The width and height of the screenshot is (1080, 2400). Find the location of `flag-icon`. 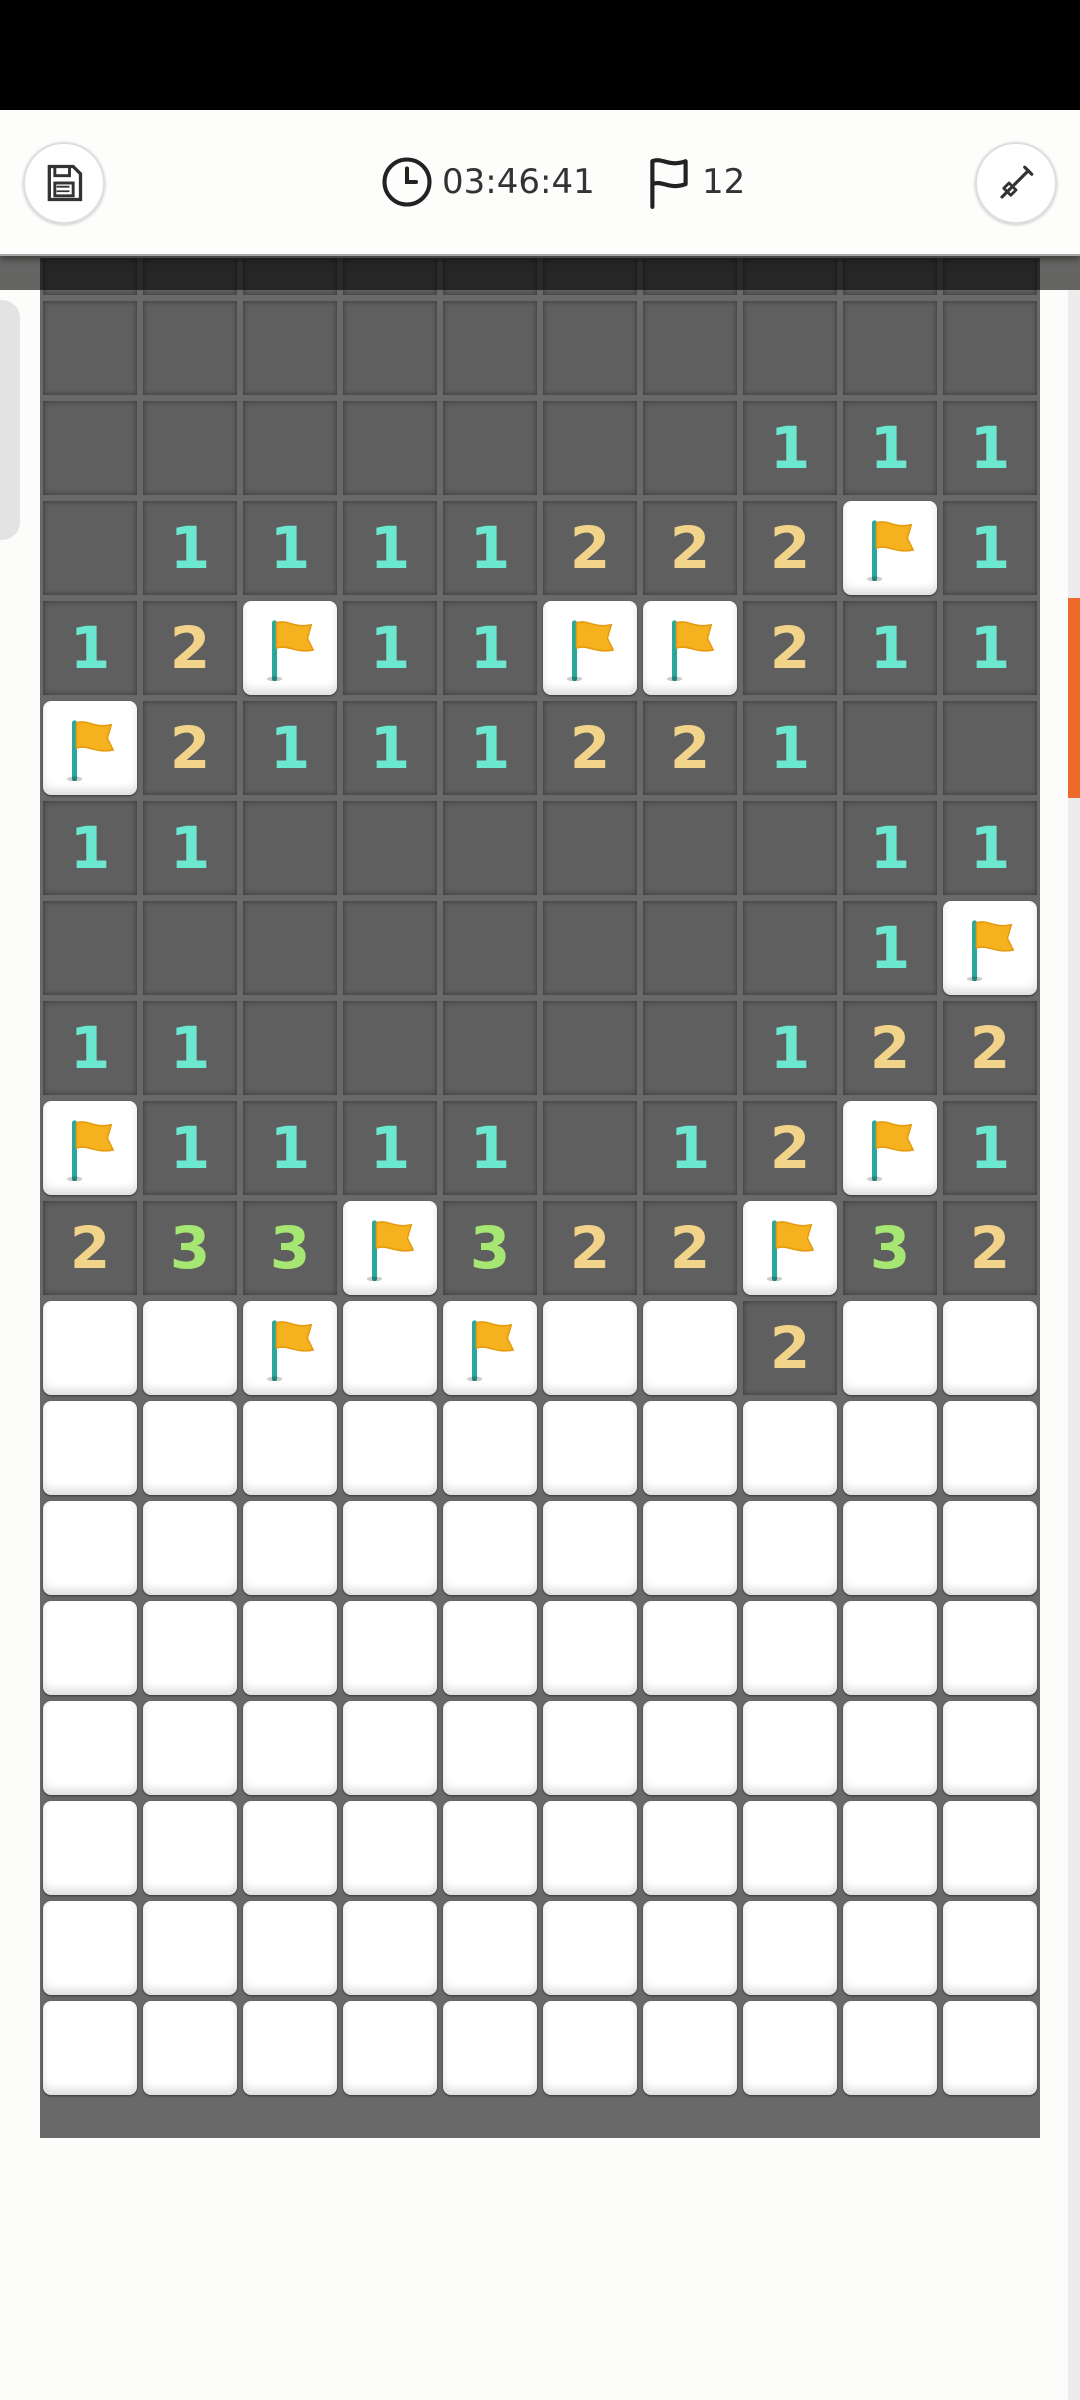

flag-icon is located at coordinates (490, 1350).